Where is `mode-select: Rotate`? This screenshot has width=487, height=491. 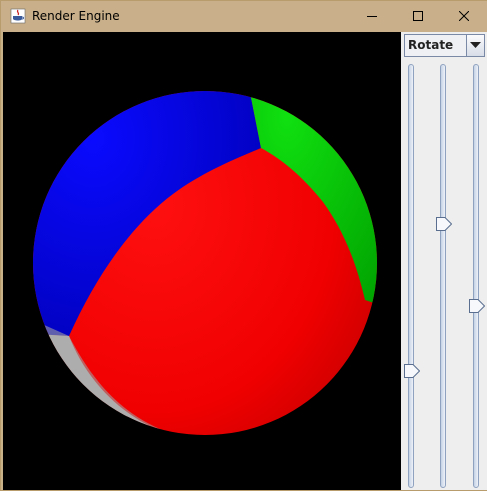
mode-select: Rotate is located at coordinates (444, 45).